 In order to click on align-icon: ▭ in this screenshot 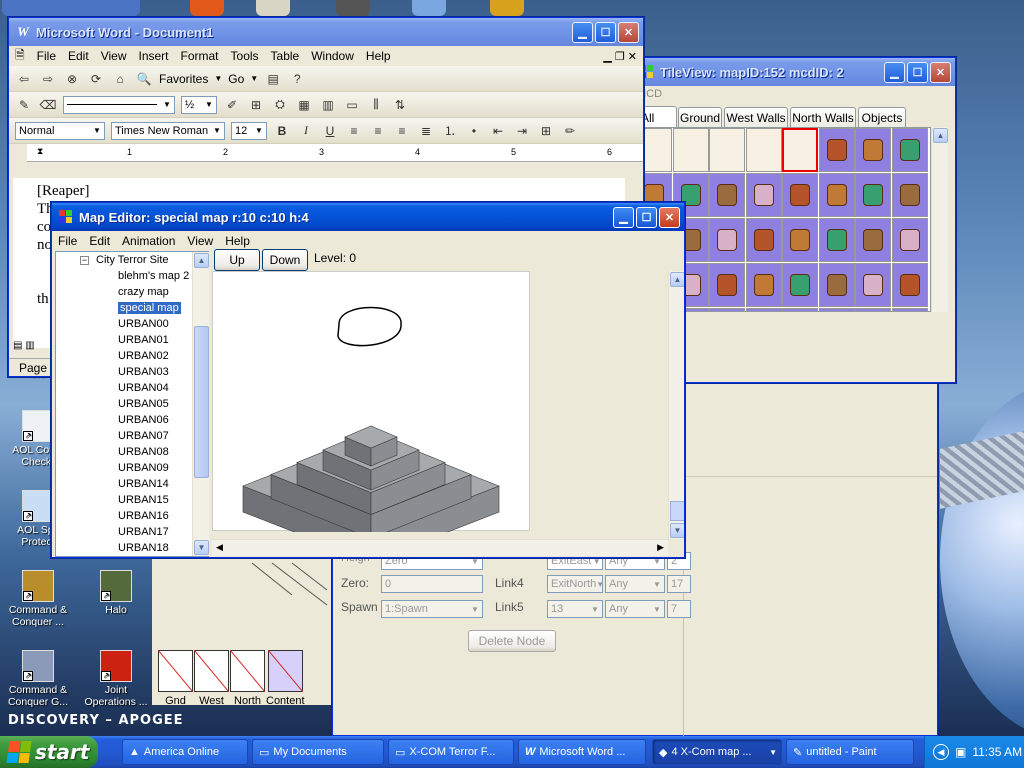, I will do `click(352, 105)`.